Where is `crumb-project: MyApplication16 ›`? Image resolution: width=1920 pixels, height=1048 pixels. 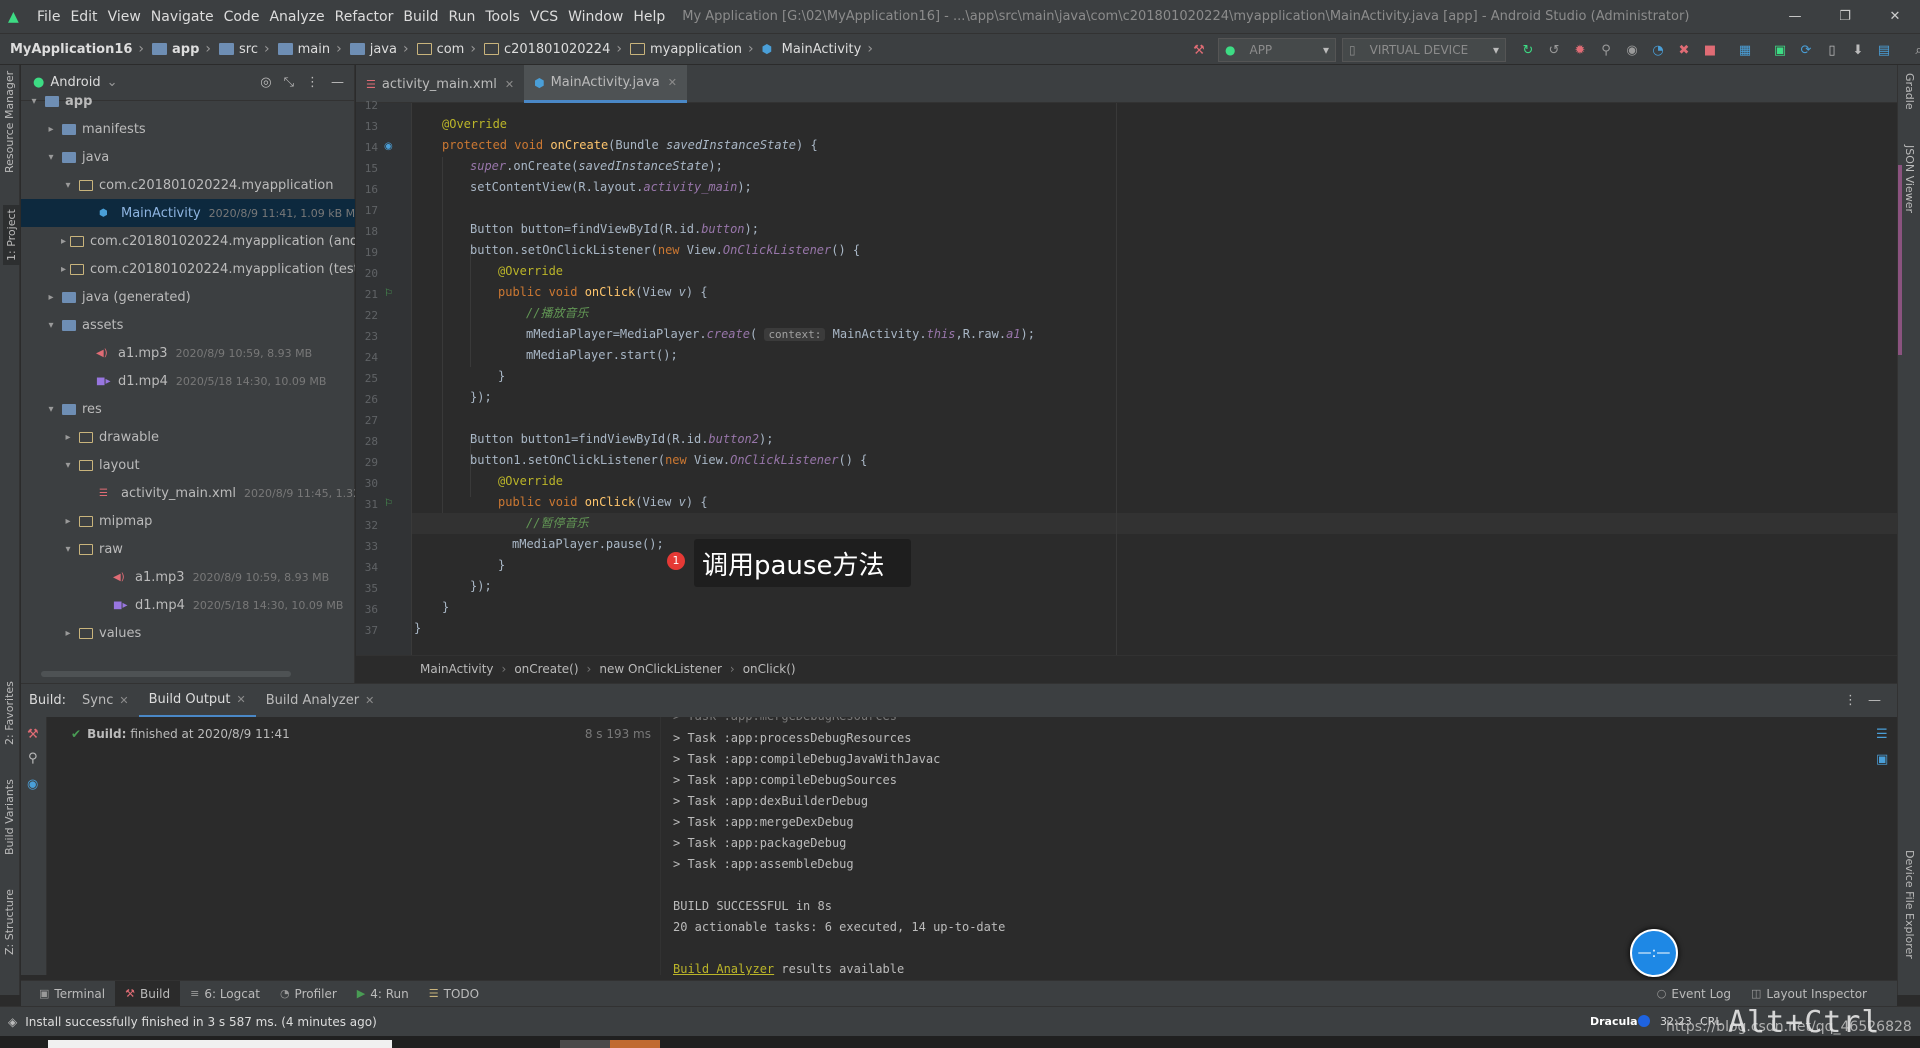
crumb-project: MyApplication16 › is located at coordinates (79, 49).